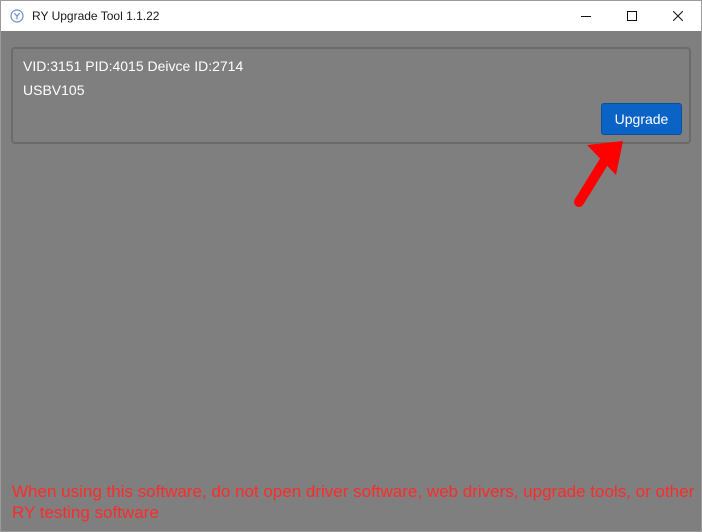 The image size is (702, 532). What do you see at coordinates (133, 66) in the screenshot?
I see `device-id-text: VID:3151 PID:4015 Deivce ID:2714` at bounding box center [133, 66].